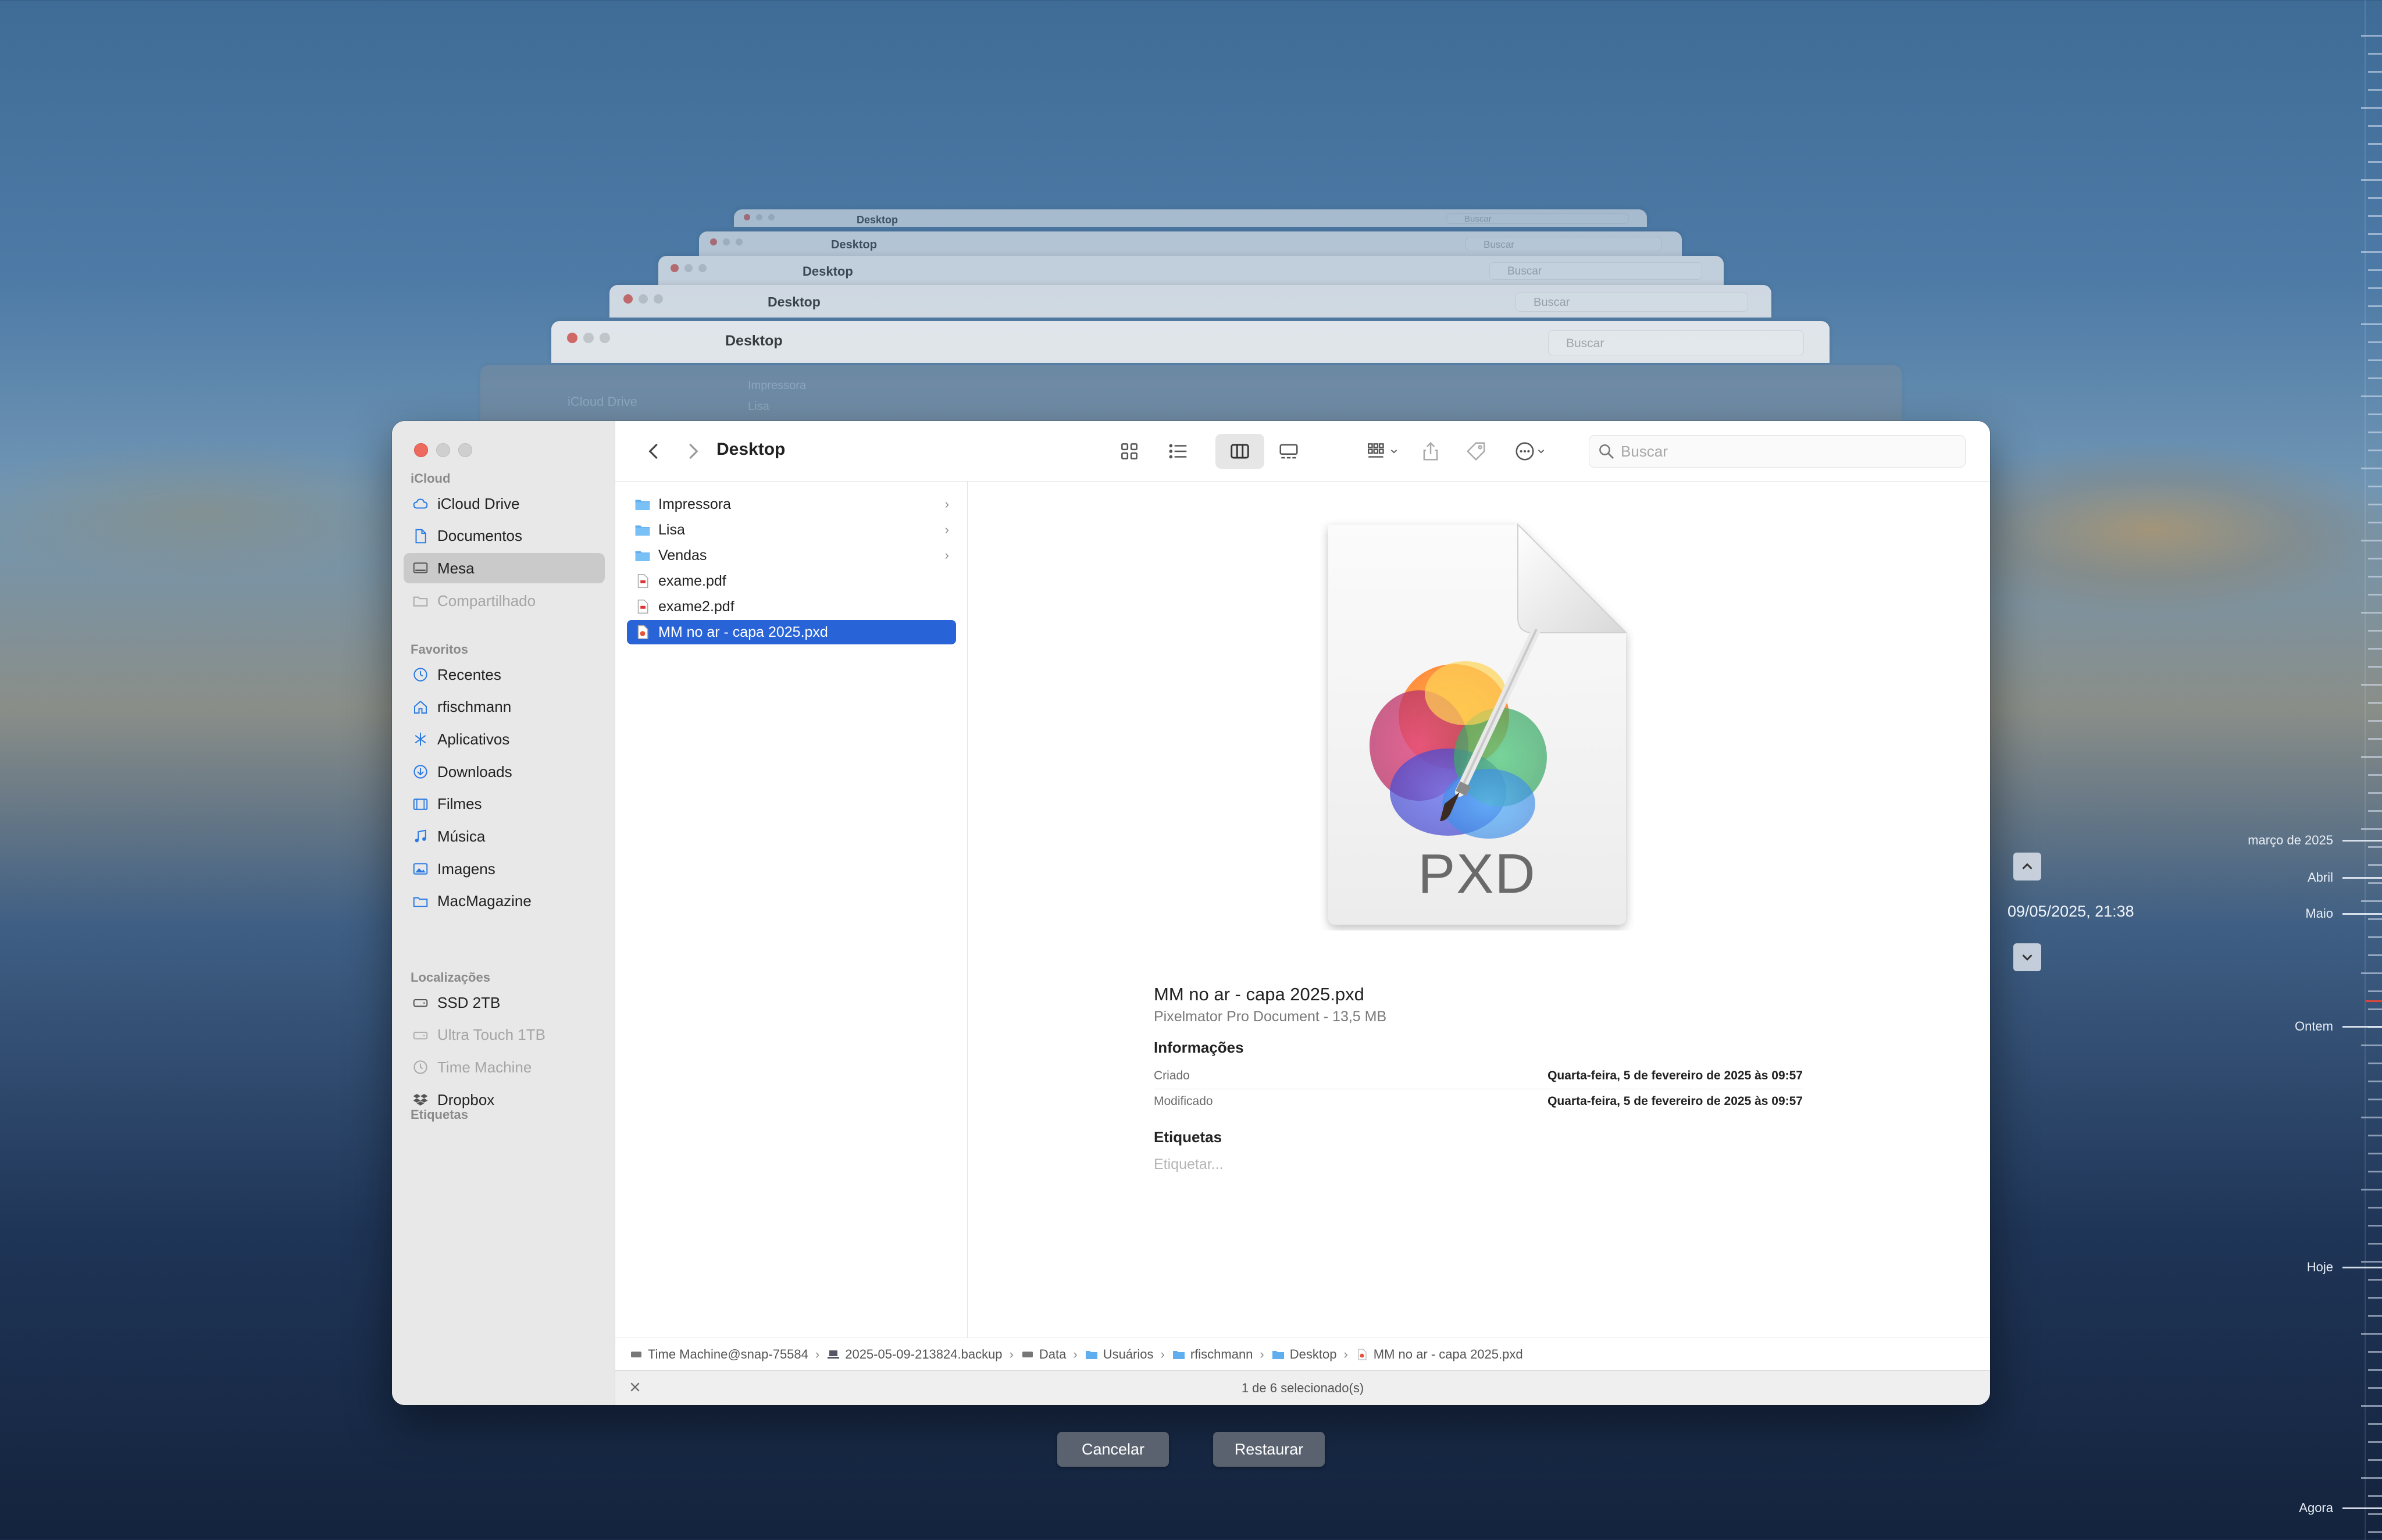  What do you see at coordinates (504, 1003) in the screenshot?
I see `sidebar-item-ssd-2tb: SSD 2TB` at bounding box center [504, 1003].